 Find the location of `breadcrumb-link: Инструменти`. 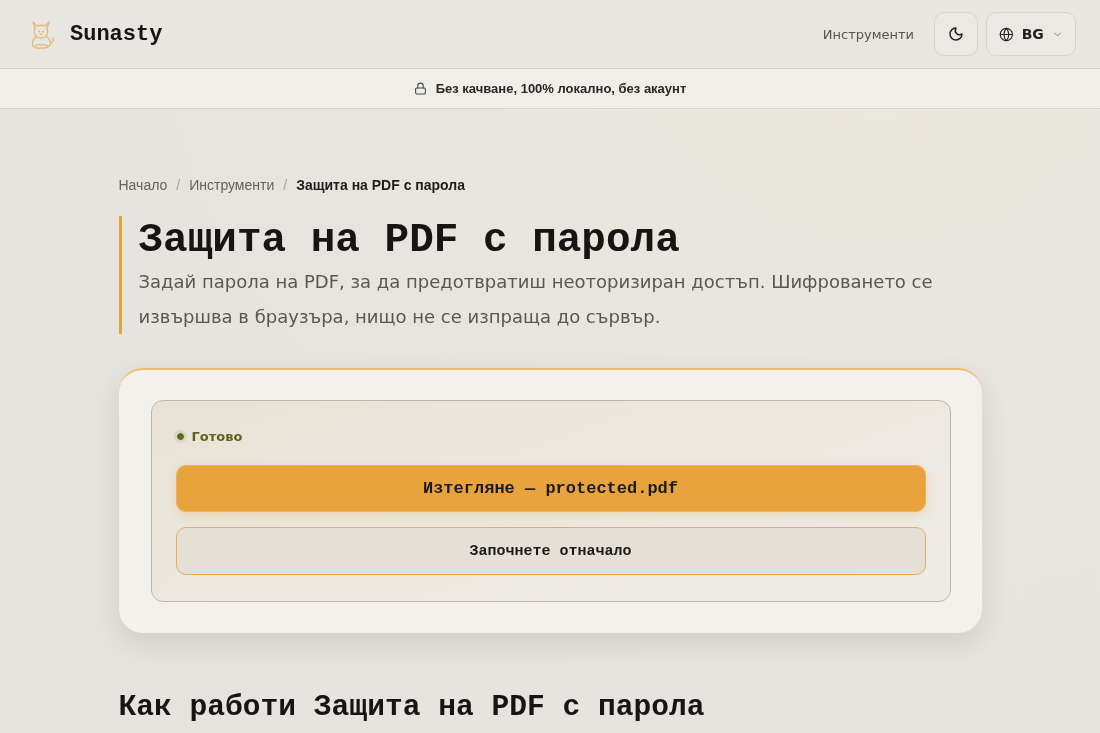

breadcrumb-link: Инструменти is located at coordinates (232, 185).